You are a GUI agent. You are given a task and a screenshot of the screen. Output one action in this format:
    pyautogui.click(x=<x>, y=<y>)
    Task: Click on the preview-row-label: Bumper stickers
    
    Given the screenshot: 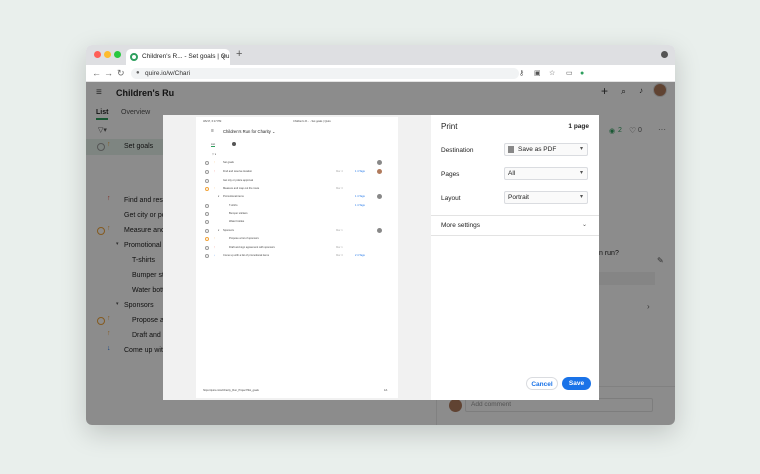 What is the action you would take?
    pyautogui.click(x=238, y=213)
    